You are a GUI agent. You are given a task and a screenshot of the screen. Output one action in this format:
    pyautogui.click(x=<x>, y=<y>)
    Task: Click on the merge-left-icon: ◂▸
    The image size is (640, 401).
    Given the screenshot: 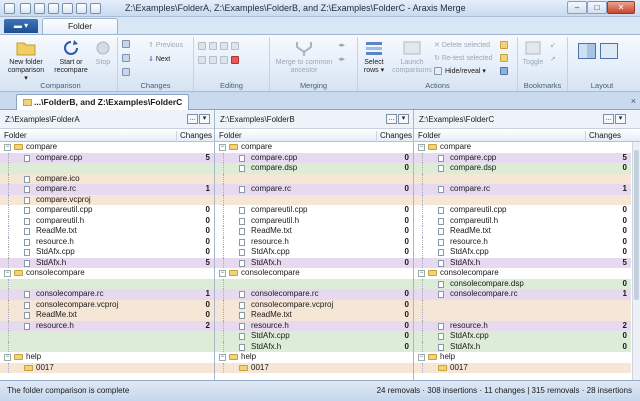 What is the action you would take?
    pyautogui.click(x=341, y=45)
    